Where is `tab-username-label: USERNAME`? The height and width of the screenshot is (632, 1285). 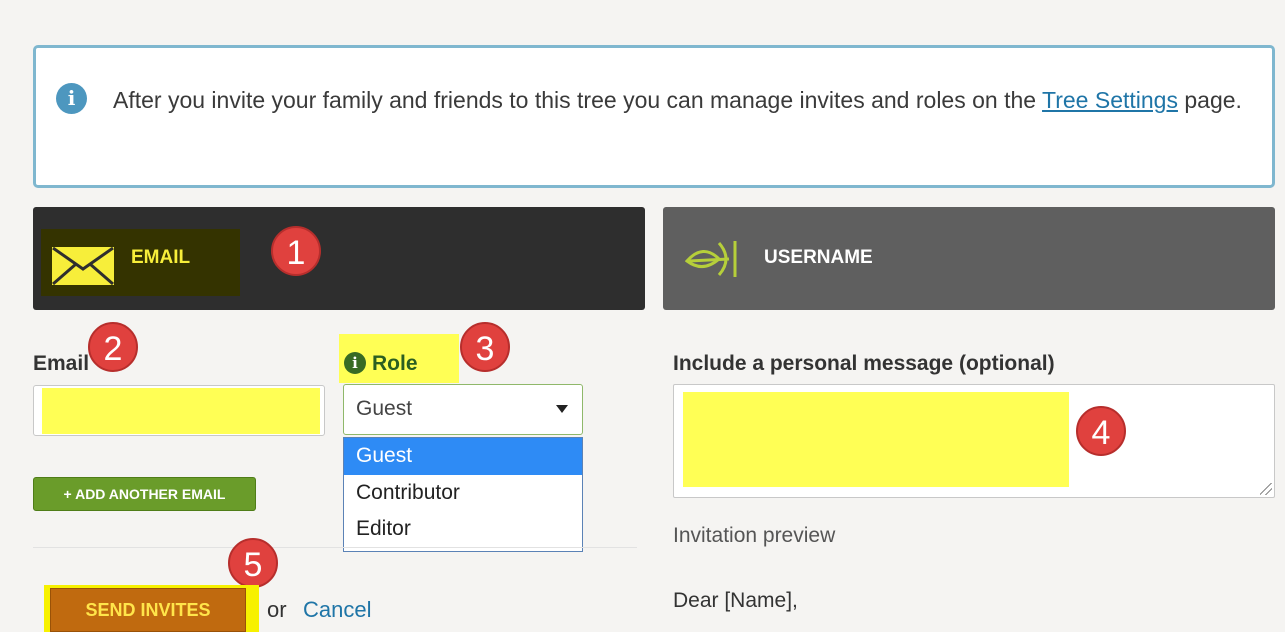 tab-username-label: USERNAME is located at coordinates (818, 257).